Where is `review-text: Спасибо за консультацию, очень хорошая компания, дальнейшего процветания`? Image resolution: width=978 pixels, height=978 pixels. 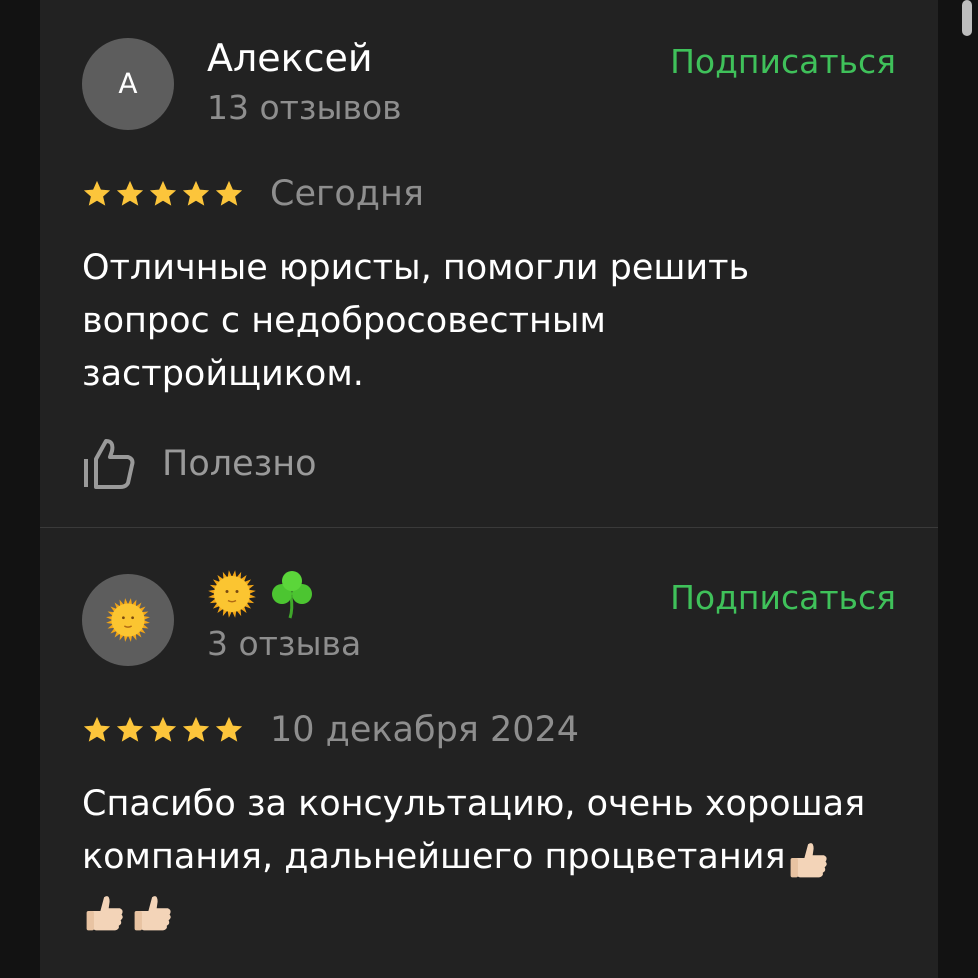 review-text: Спасибо за консультацию, очень хорошая компания, дальнейшего процветания is located at coordinates (484, 857).